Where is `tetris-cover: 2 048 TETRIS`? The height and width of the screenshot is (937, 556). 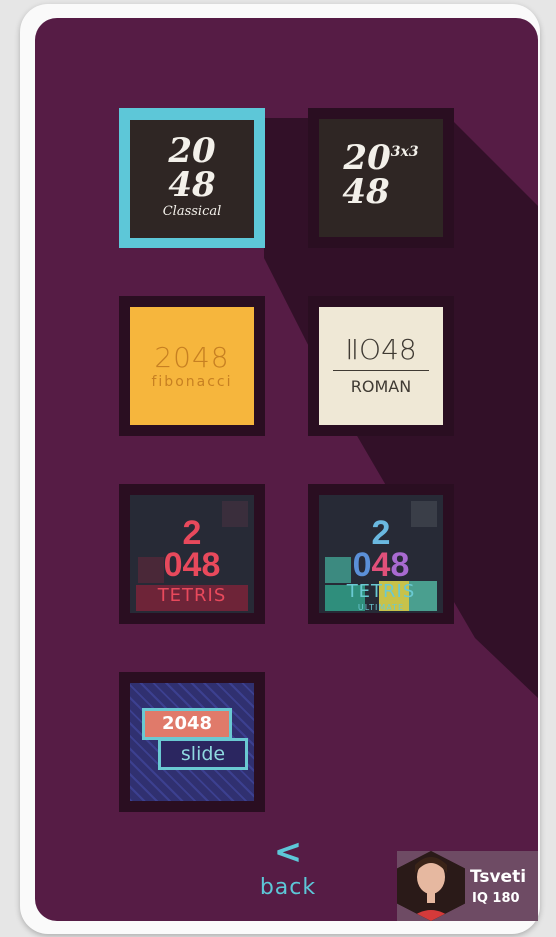
tetris-cover: 2 048 TETRIS is located at coordinates (192, 554).